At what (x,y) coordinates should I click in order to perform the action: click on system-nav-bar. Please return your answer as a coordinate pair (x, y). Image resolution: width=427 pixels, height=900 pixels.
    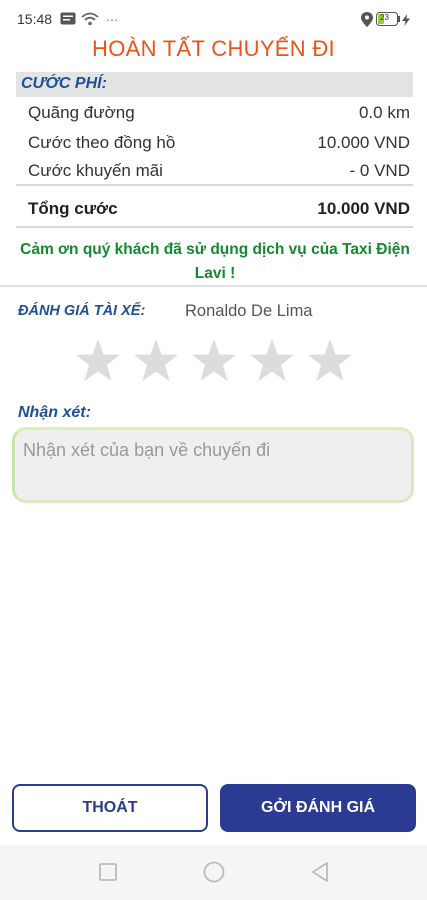
    Looking at the image, I should click on (213, 872).